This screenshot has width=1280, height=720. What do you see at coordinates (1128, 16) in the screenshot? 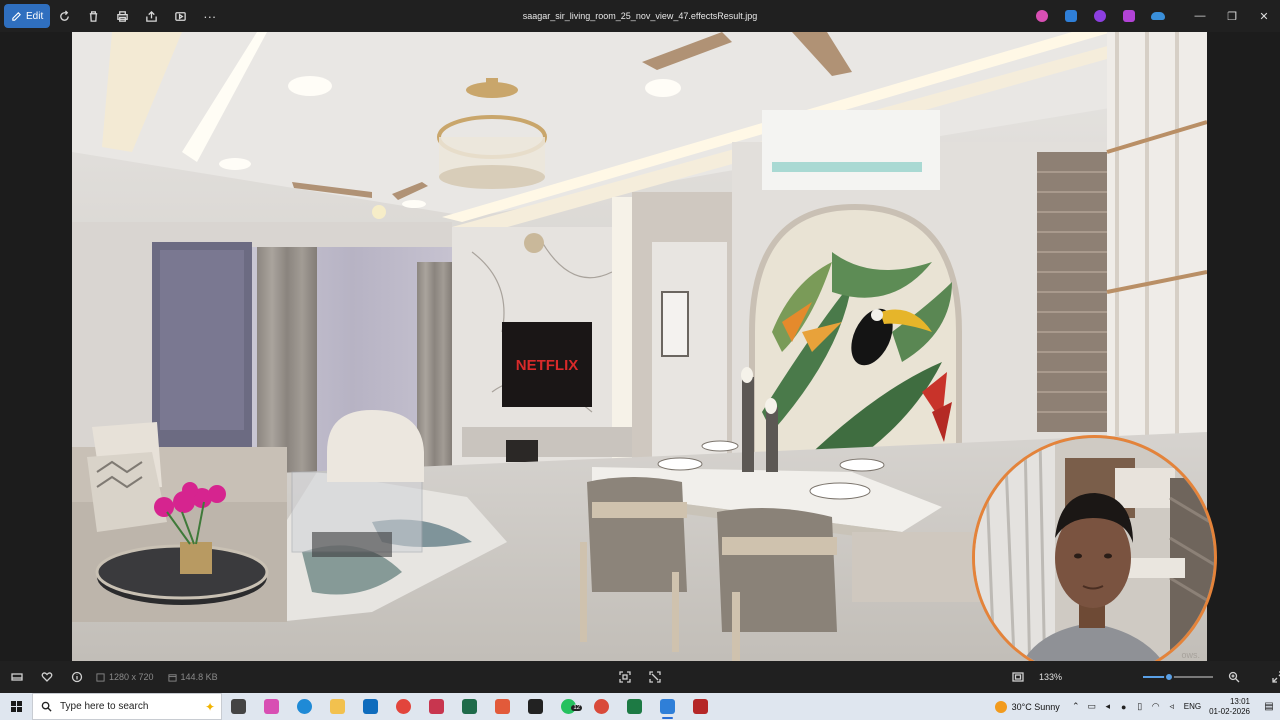
I see `designer-icon` at bounding box center [1128, 16].